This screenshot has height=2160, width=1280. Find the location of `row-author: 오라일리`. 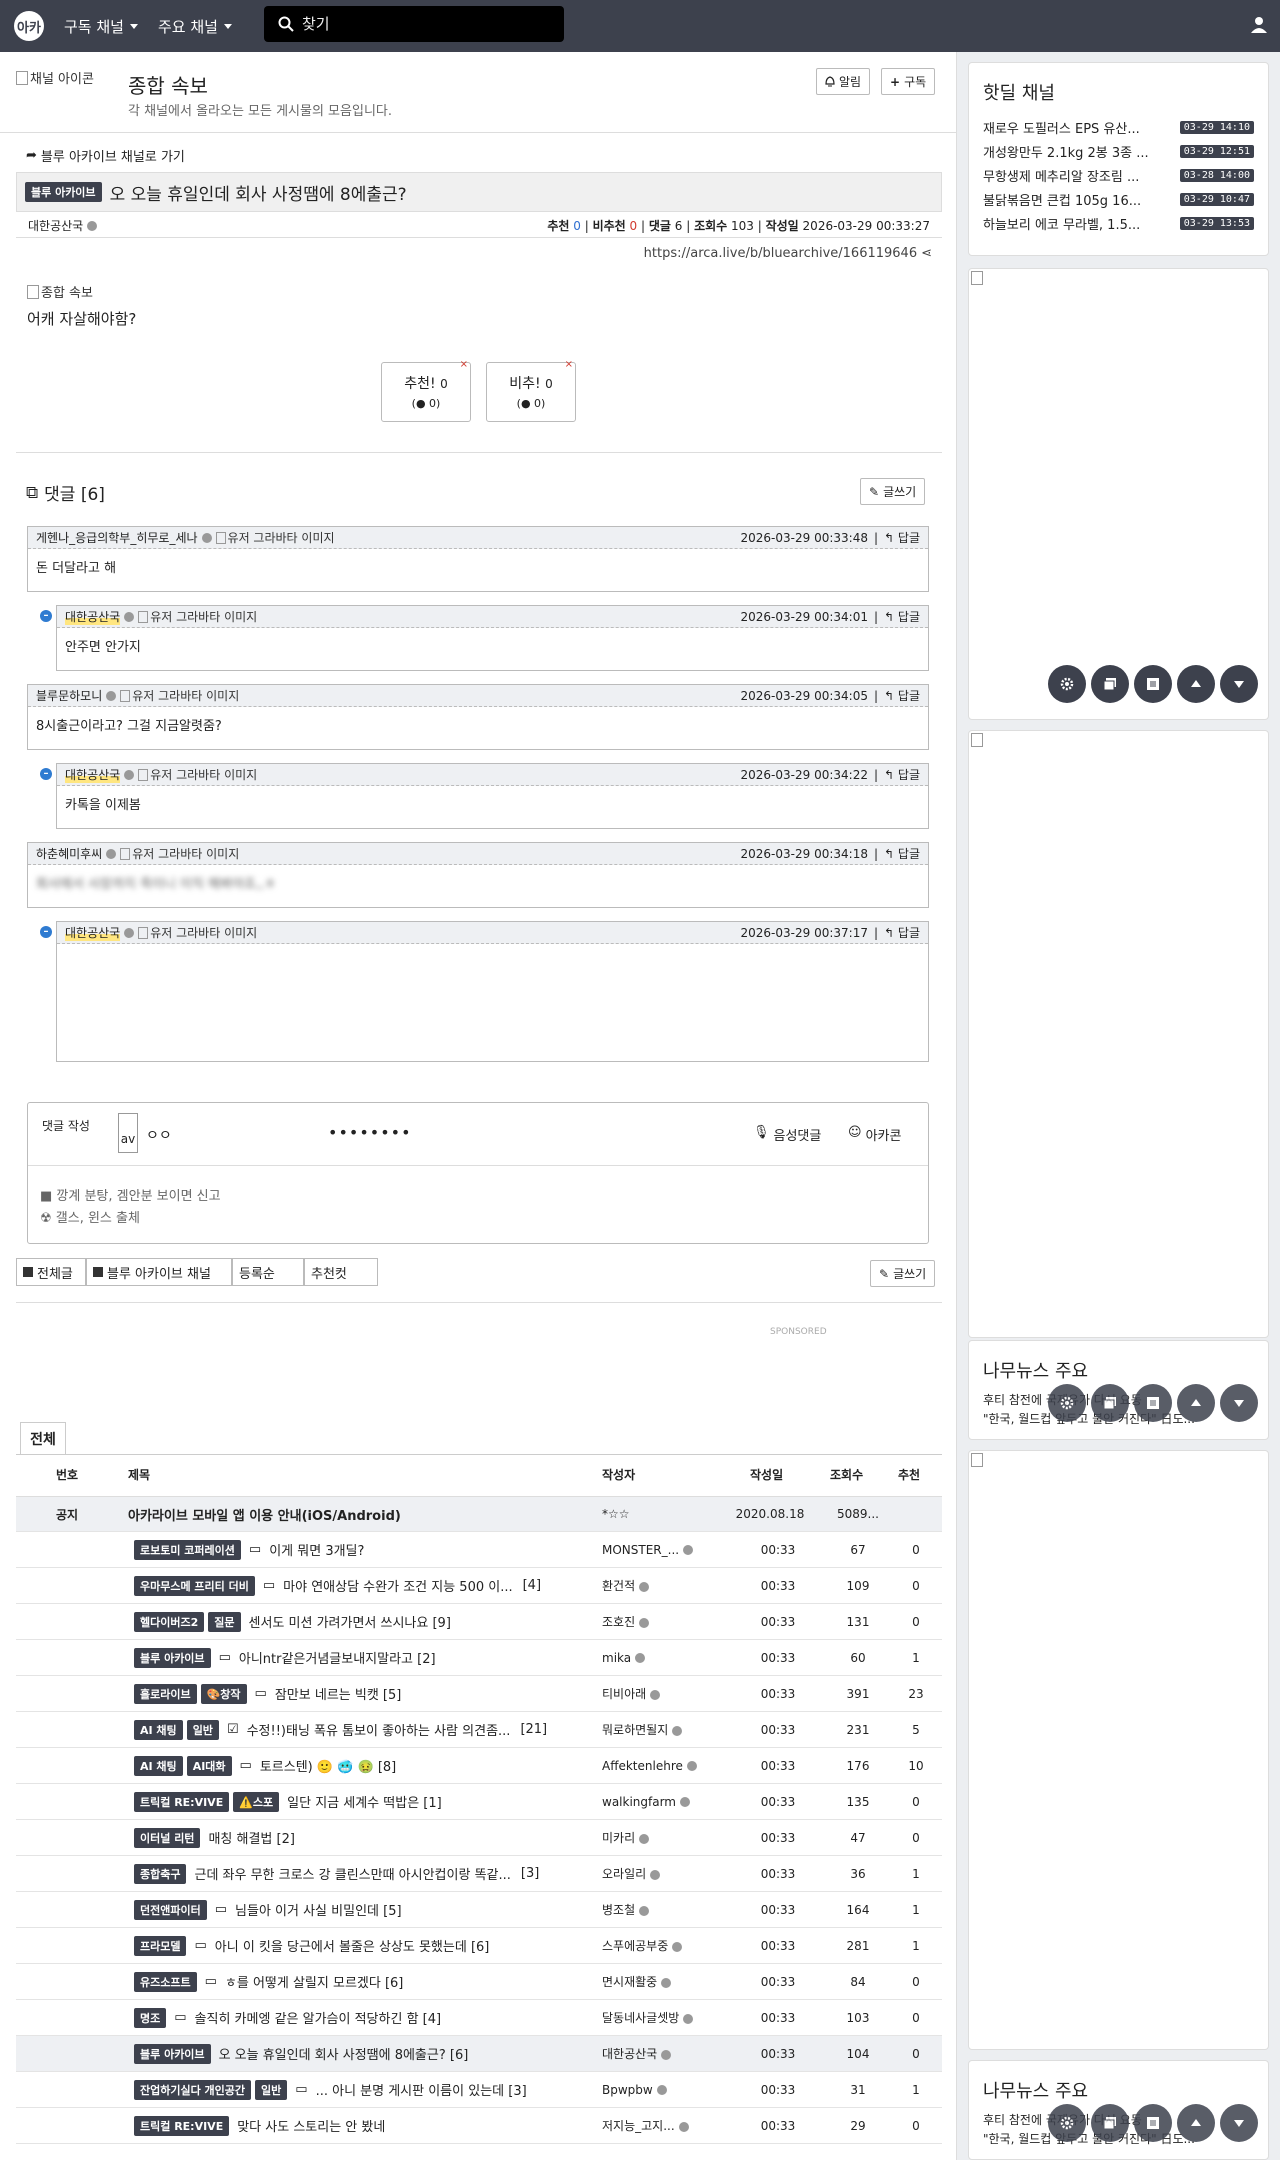

row-author: 오라일리 is located at coordinates (662, 1873).